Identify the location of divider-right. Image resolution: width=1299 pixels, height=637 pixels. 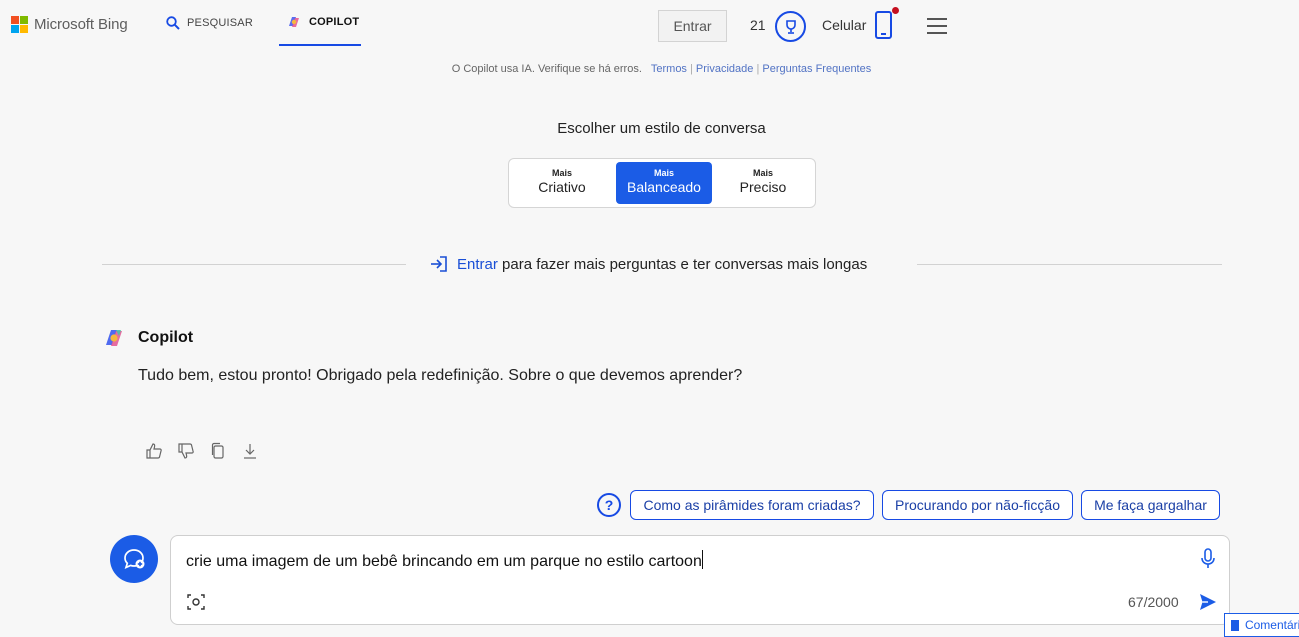
(1069, 264).